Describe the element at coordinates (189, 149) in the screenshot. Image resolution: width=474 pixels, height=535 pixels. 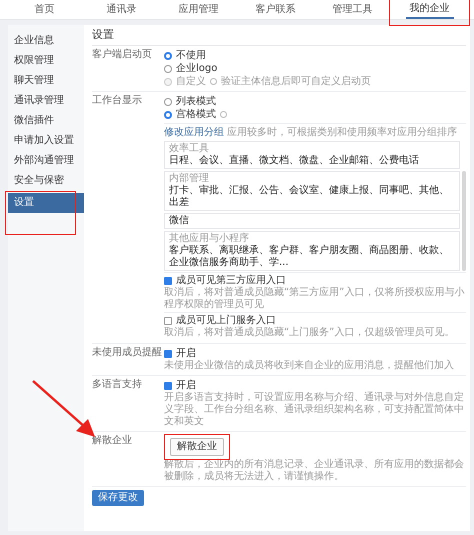
I see `group-title: 效率工具` at that location.